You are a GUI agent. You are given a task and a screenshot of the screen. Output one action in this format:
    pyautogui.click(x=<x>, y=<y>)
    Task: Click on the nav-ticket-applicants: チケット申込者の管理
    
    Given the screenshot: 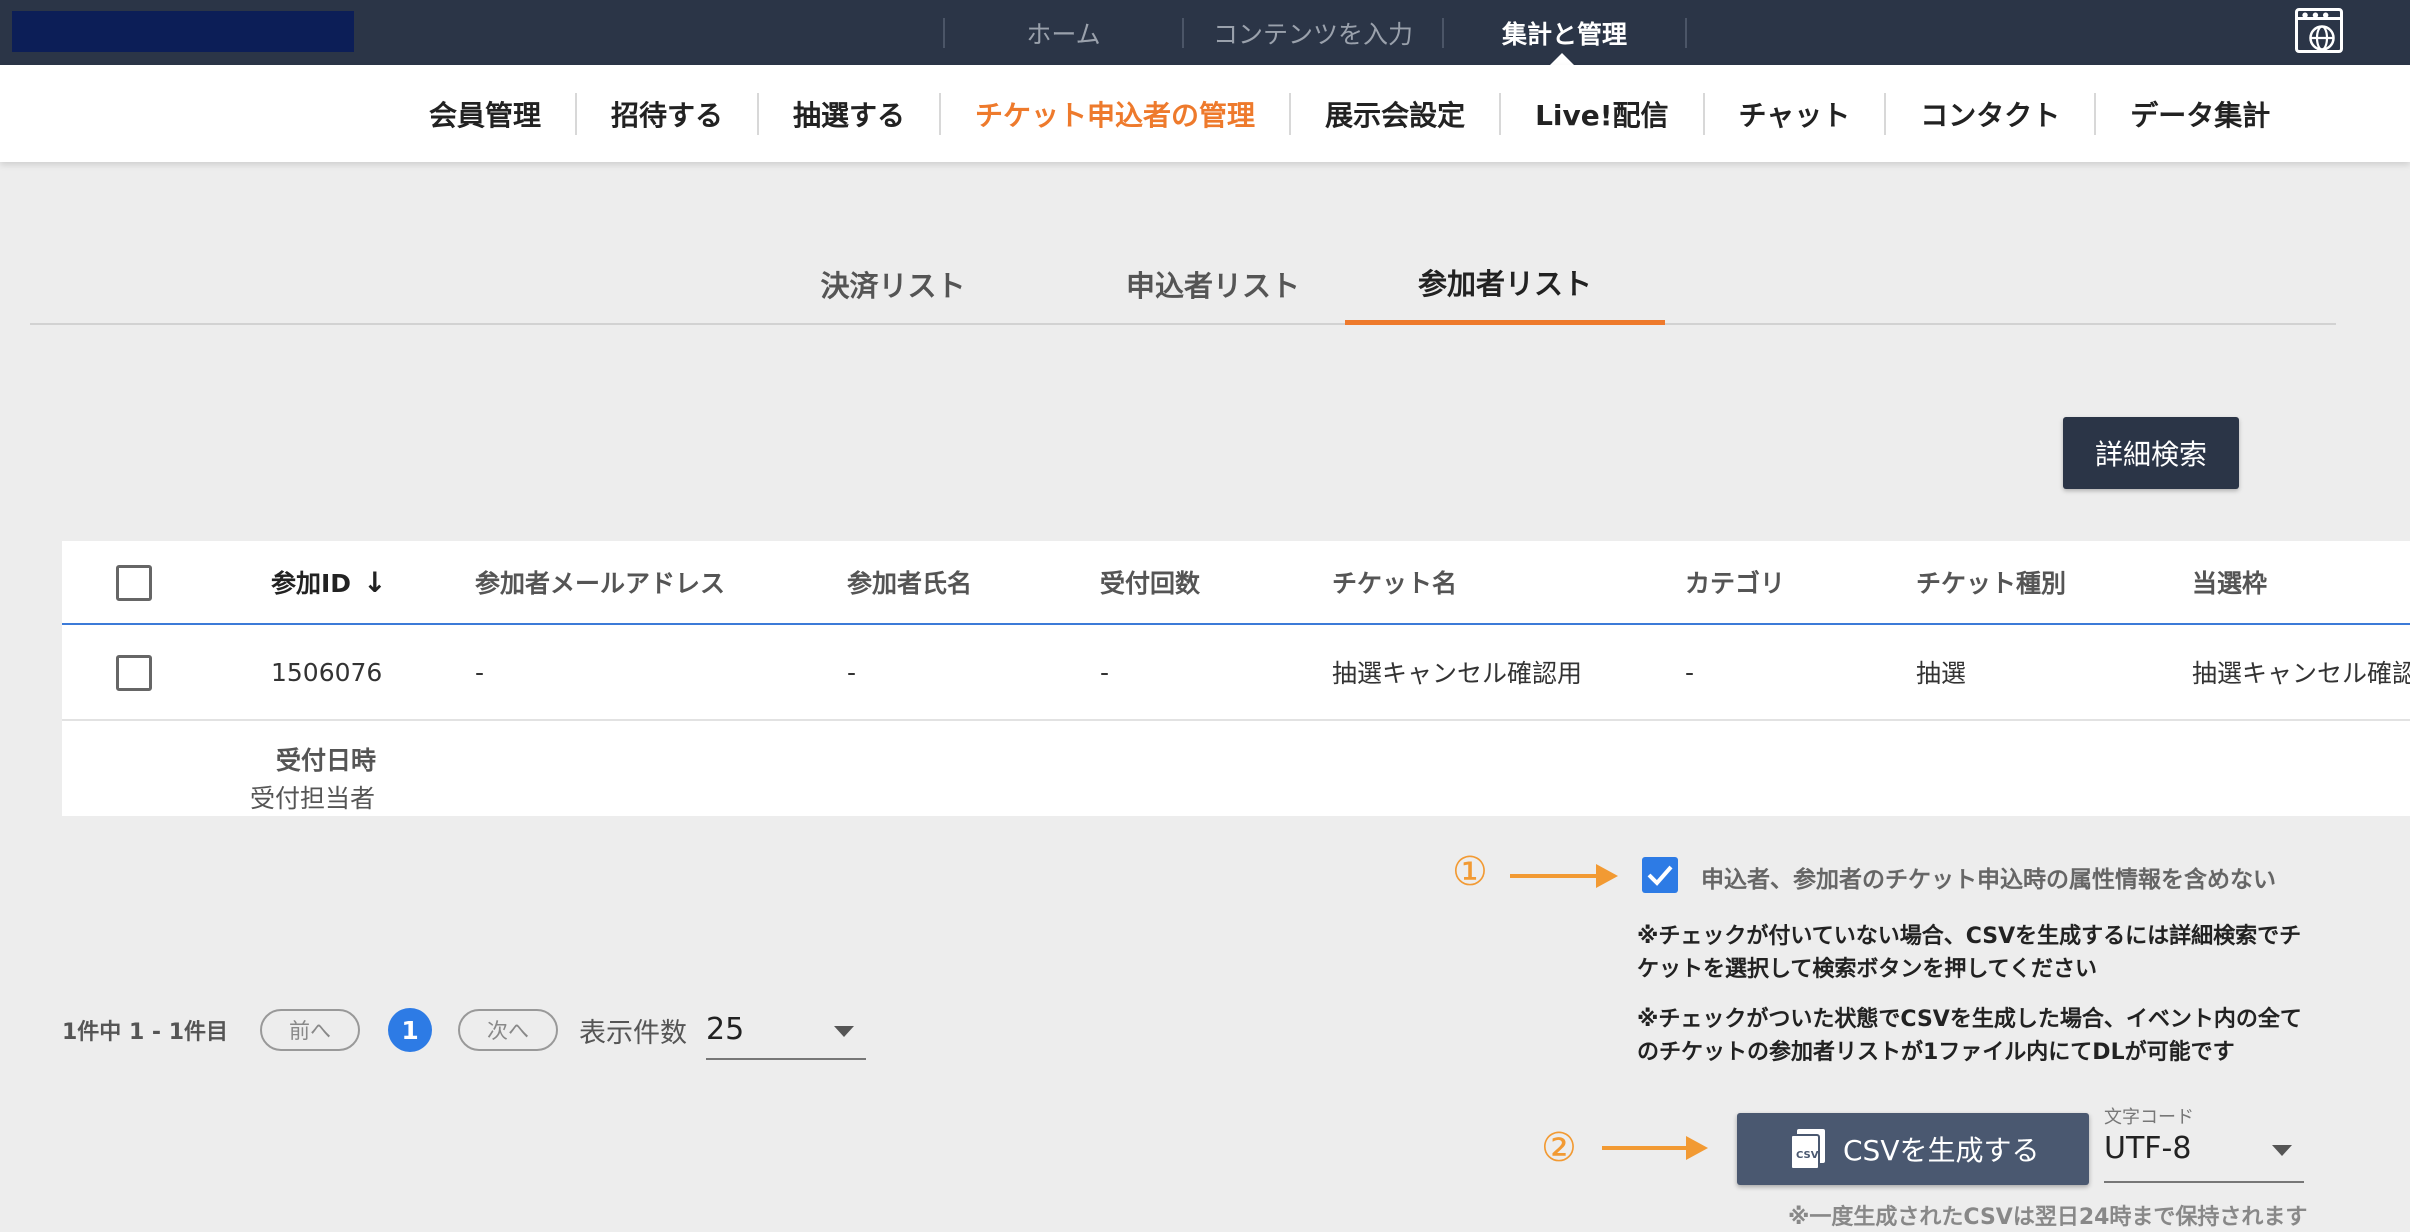 What is the action you would take?
    pyautogui.click(x=1115, y=114)
    